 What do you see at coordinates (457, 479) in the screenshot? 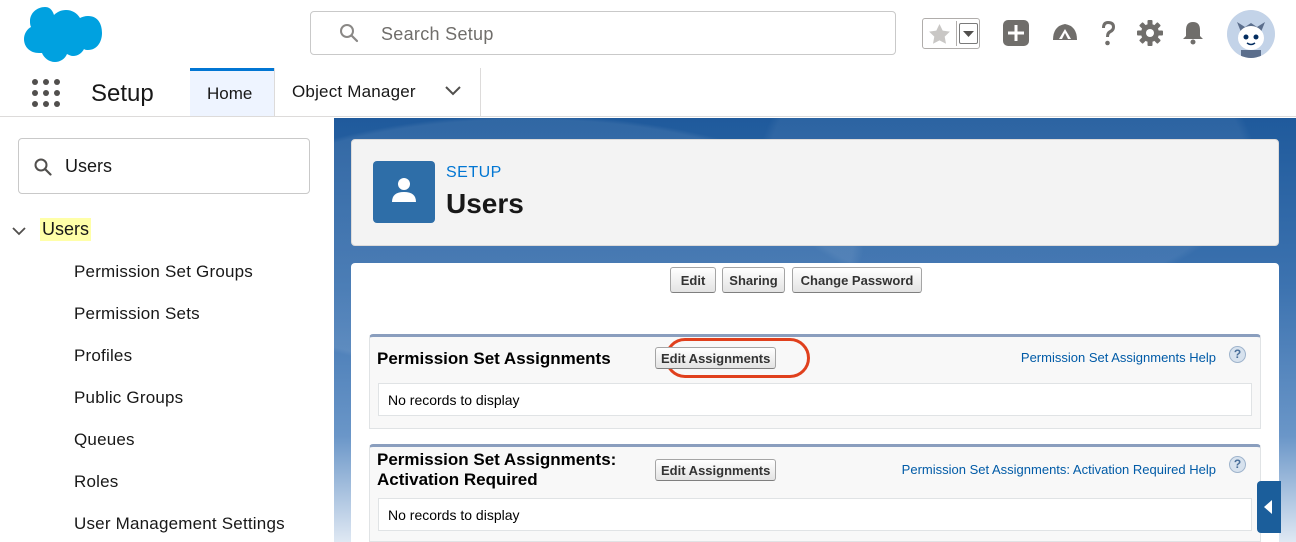
I see `related-list-title-line2: Activation Required` at bounding box center [457, 479].